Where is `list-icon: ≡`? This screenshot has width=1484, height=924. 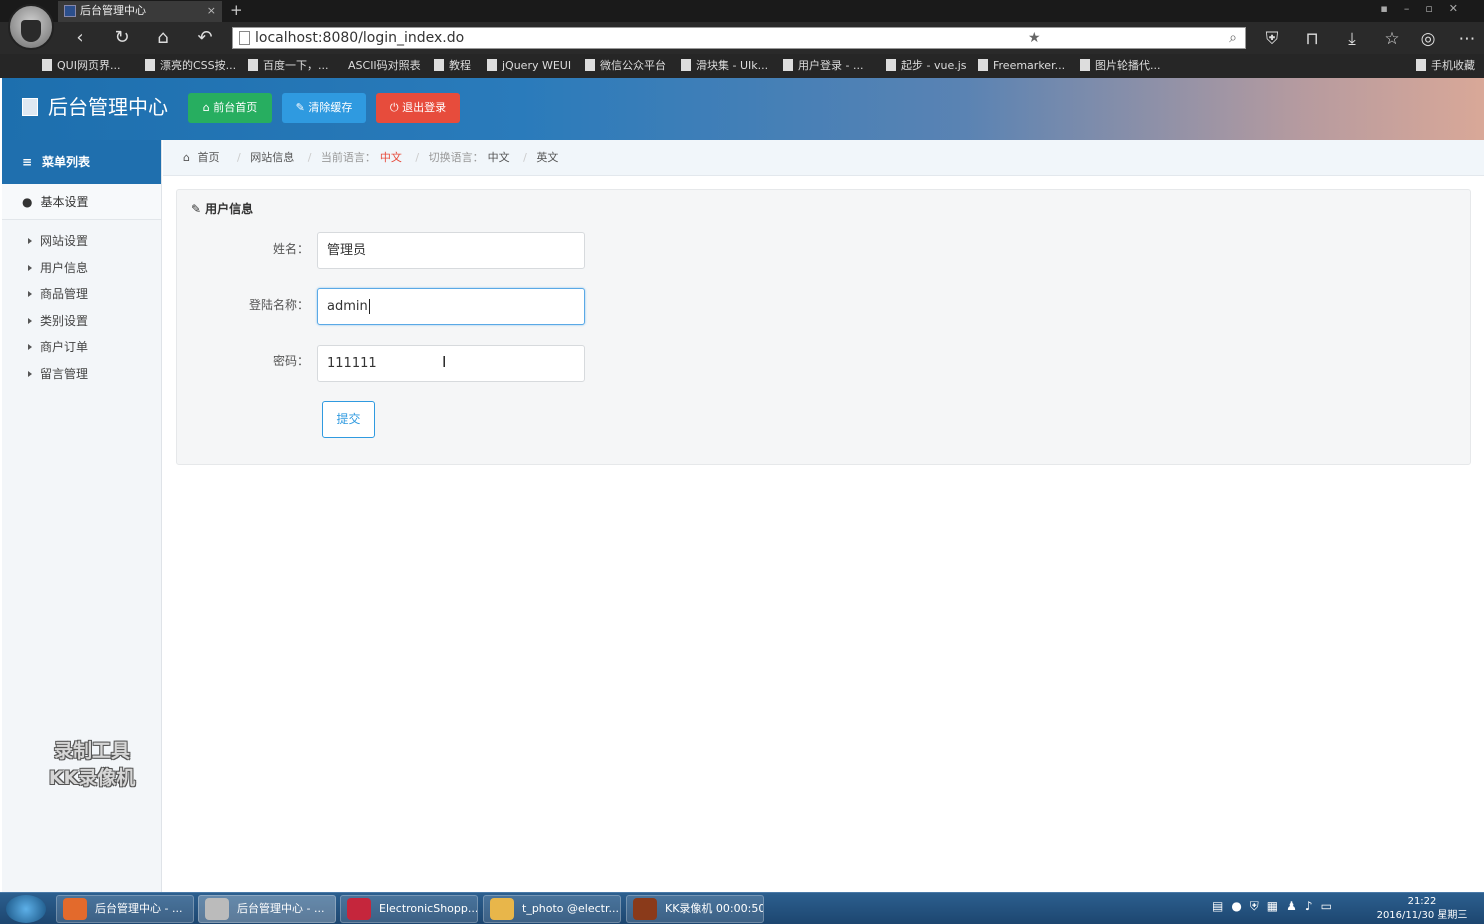
list-icon: ≡ is located at coordinates (27, 162).